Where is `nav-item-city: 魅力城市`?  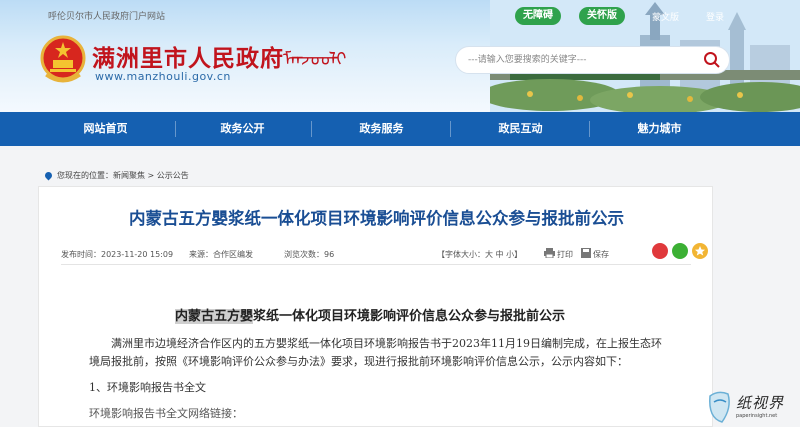
nav-item-city: 魅力城市 is located at coordinates (659, 129).